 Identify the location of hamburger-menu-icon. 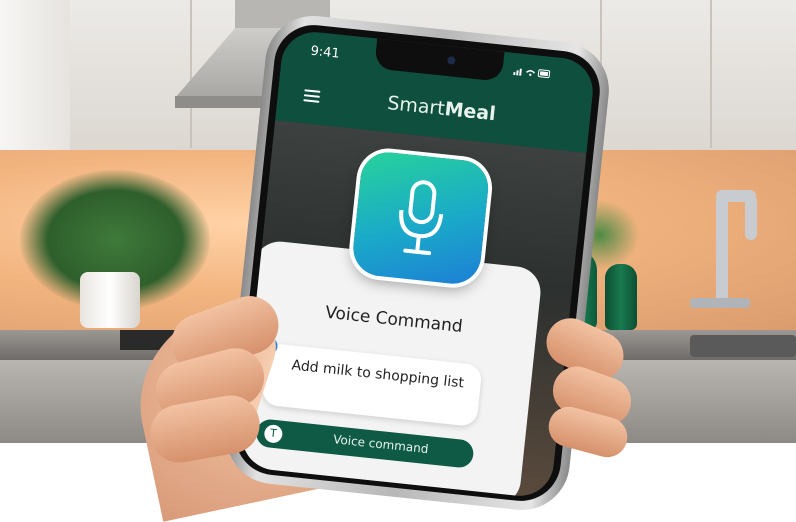
(312, 96).